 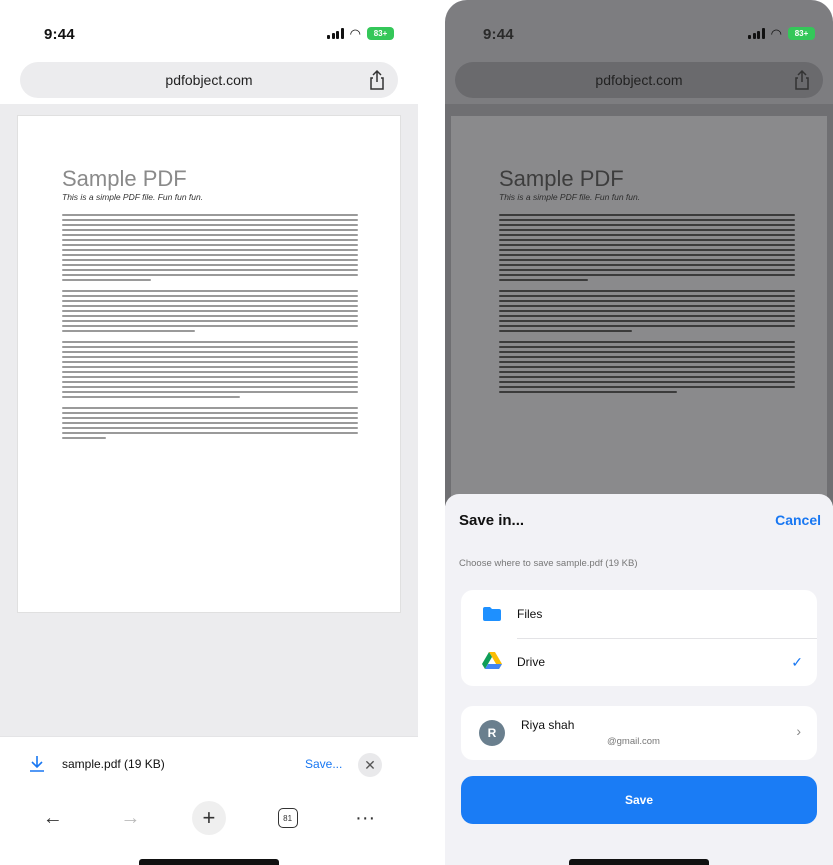 What do you see at coordinates (548, 563) in the screenshot?
I see `sheet-description: Choose where to save sample.pdf (19 KB)` at bounding box center [548, 563].